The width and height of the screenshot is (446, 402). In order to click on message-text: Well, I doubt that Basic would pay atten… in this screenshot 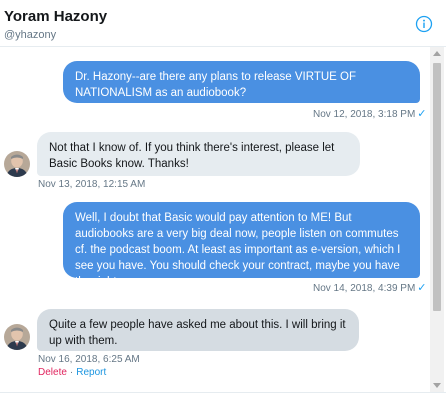, I will do `click(238, 250)`.